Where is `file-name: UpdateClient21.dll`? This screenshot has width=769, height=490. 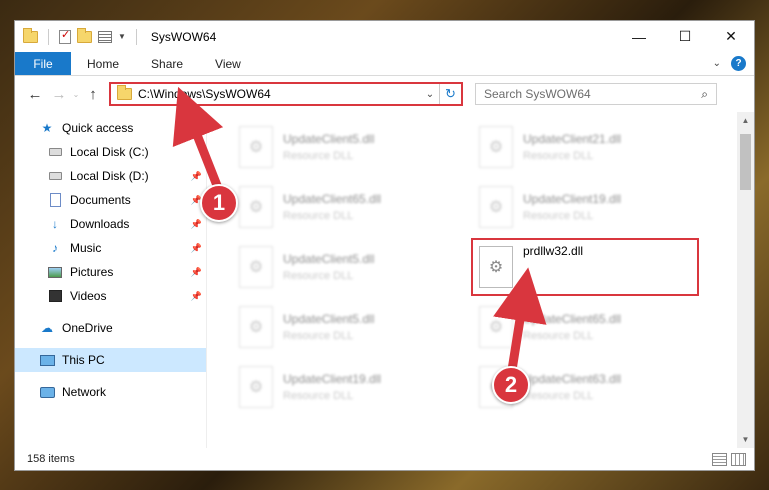 file-name: UpdateClient21.dll is located at coordinates (572, 139).